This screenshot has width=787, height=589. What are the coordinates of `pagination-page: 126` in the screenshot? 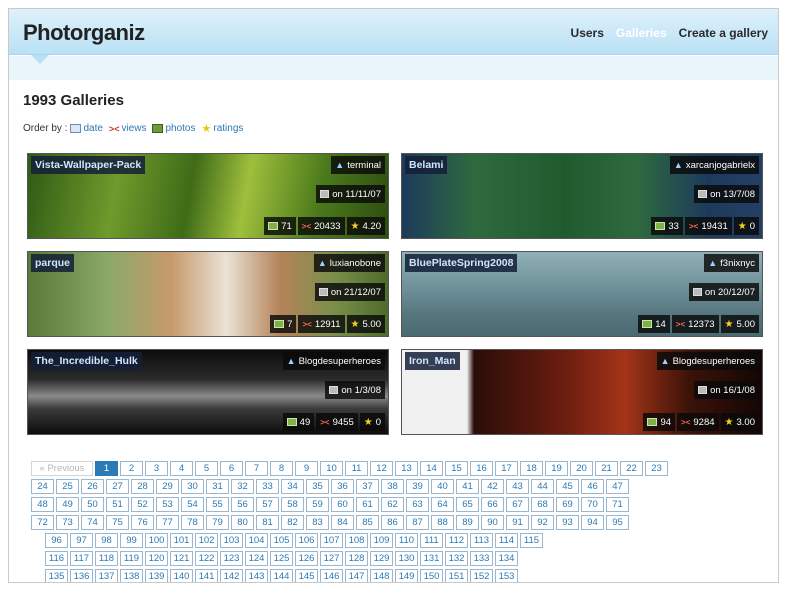 It's located at (306, 558).